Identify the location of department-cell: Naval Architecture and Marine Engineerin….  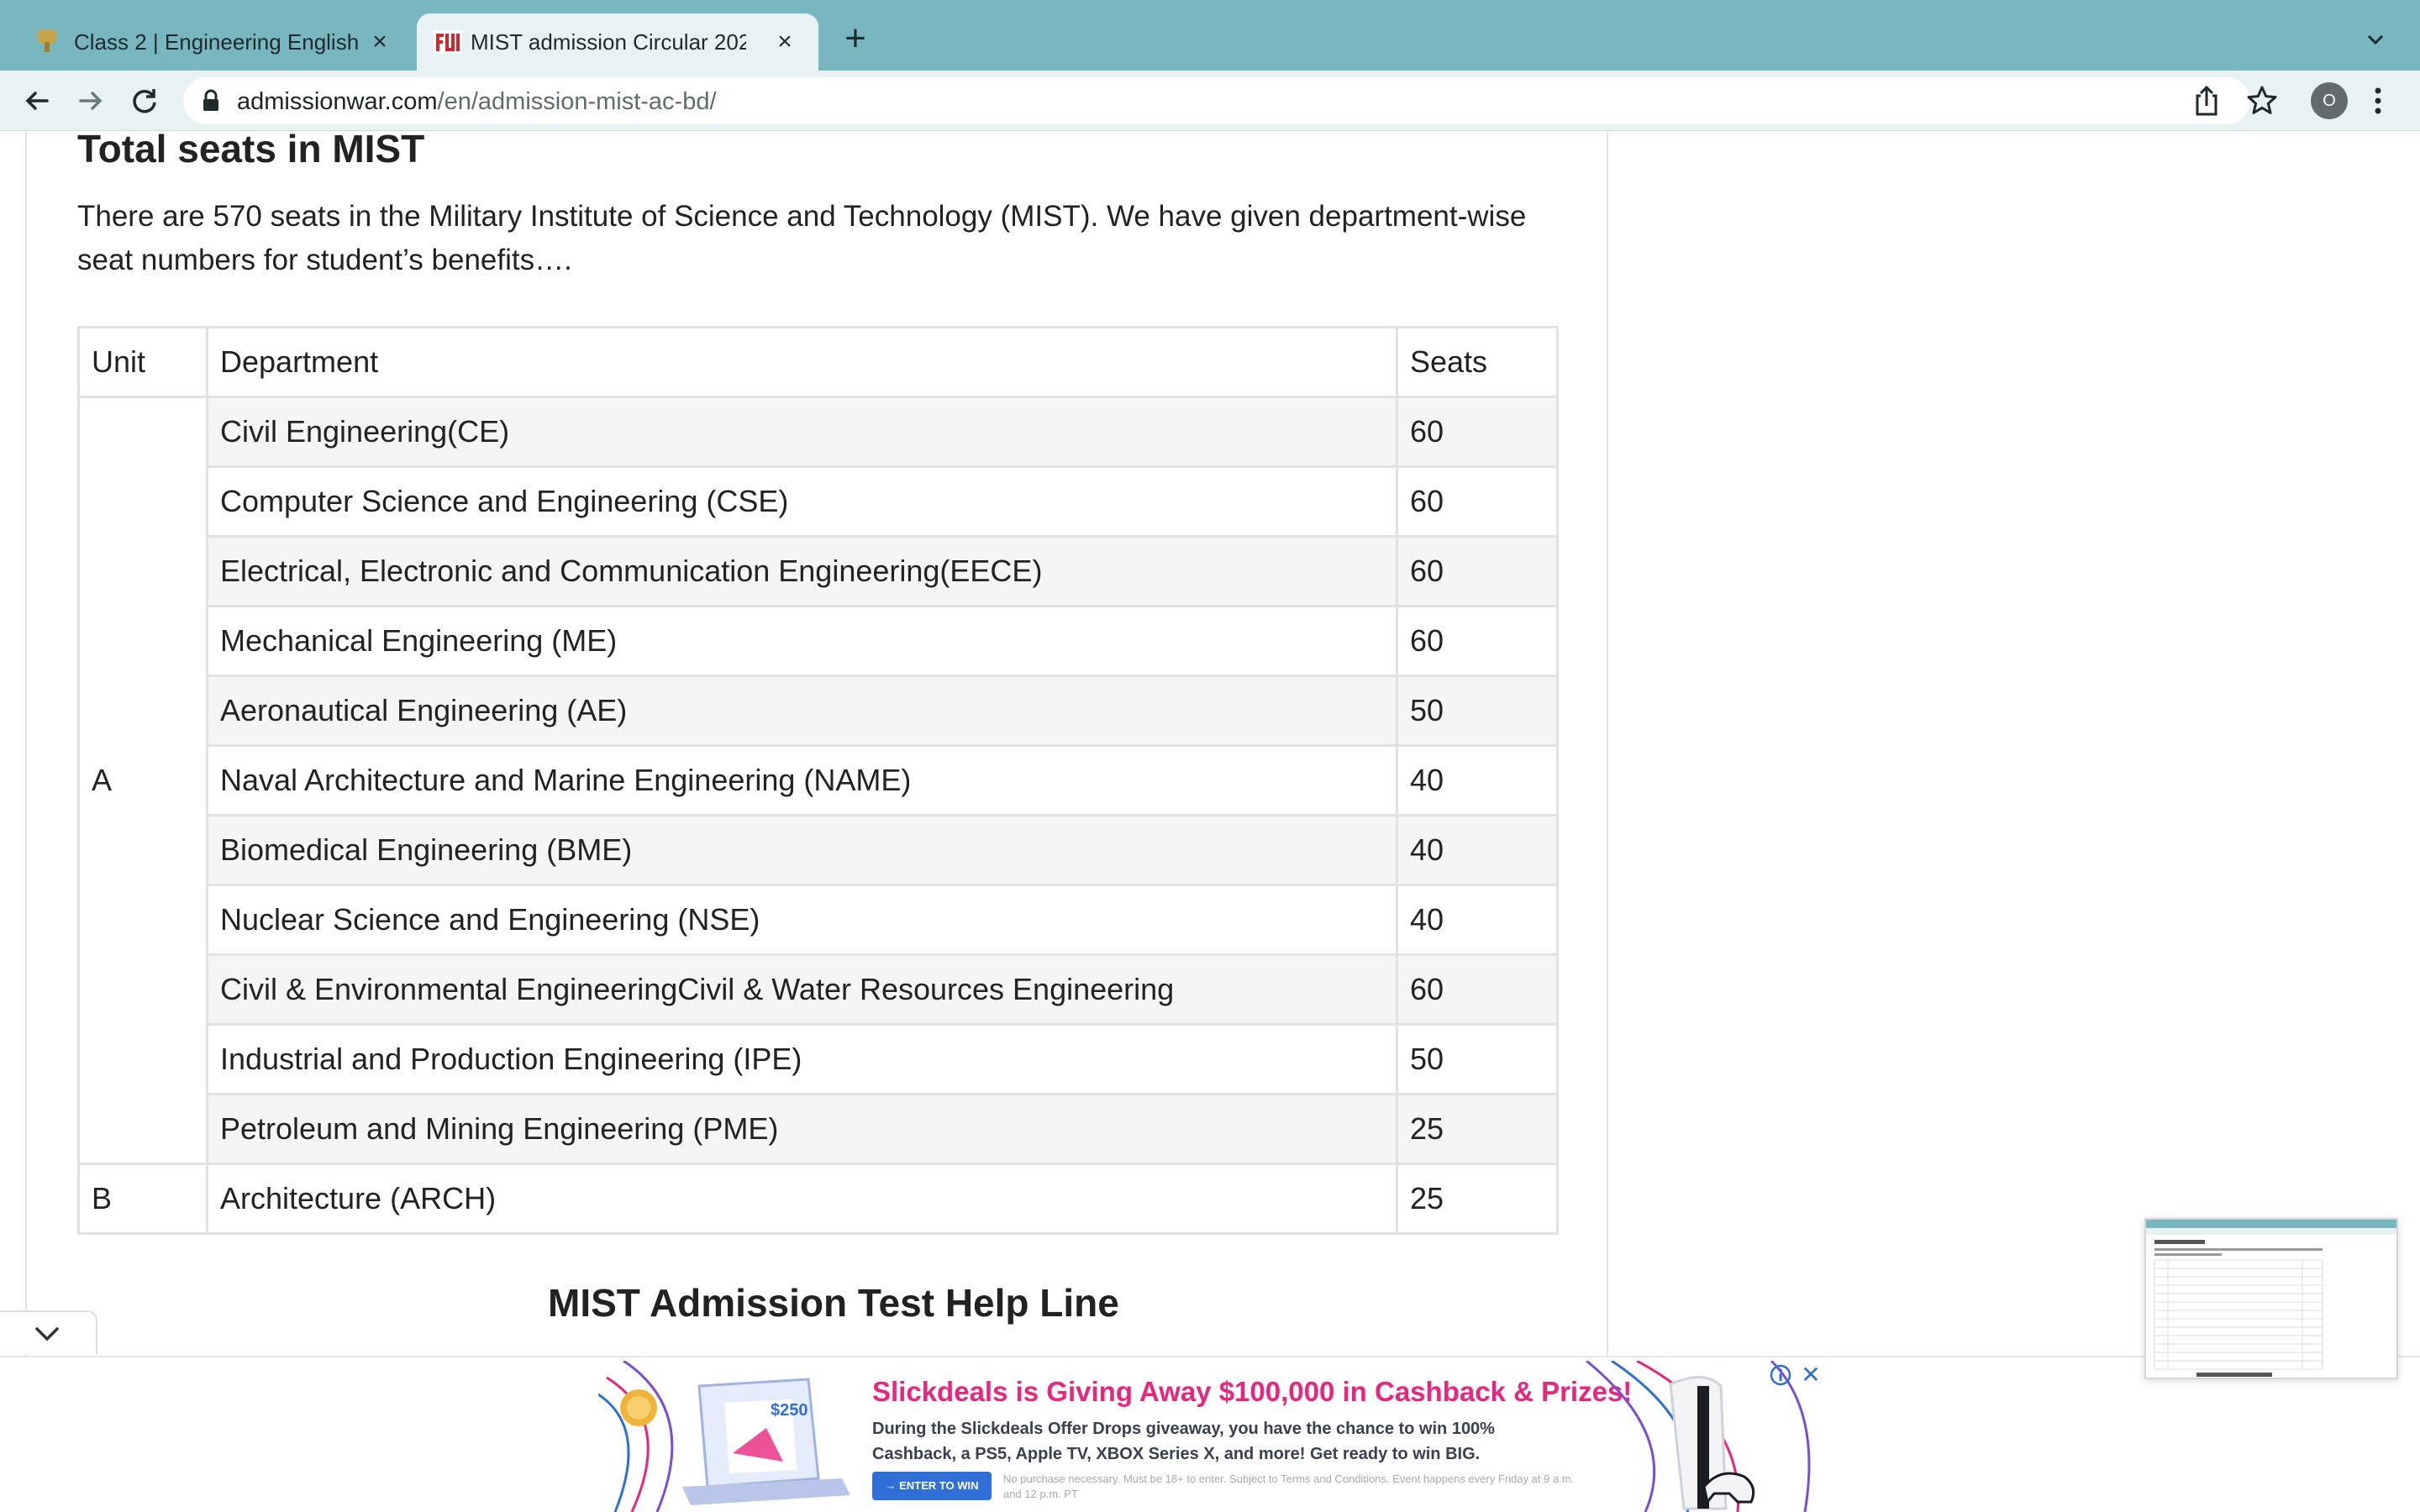
(802, 780).